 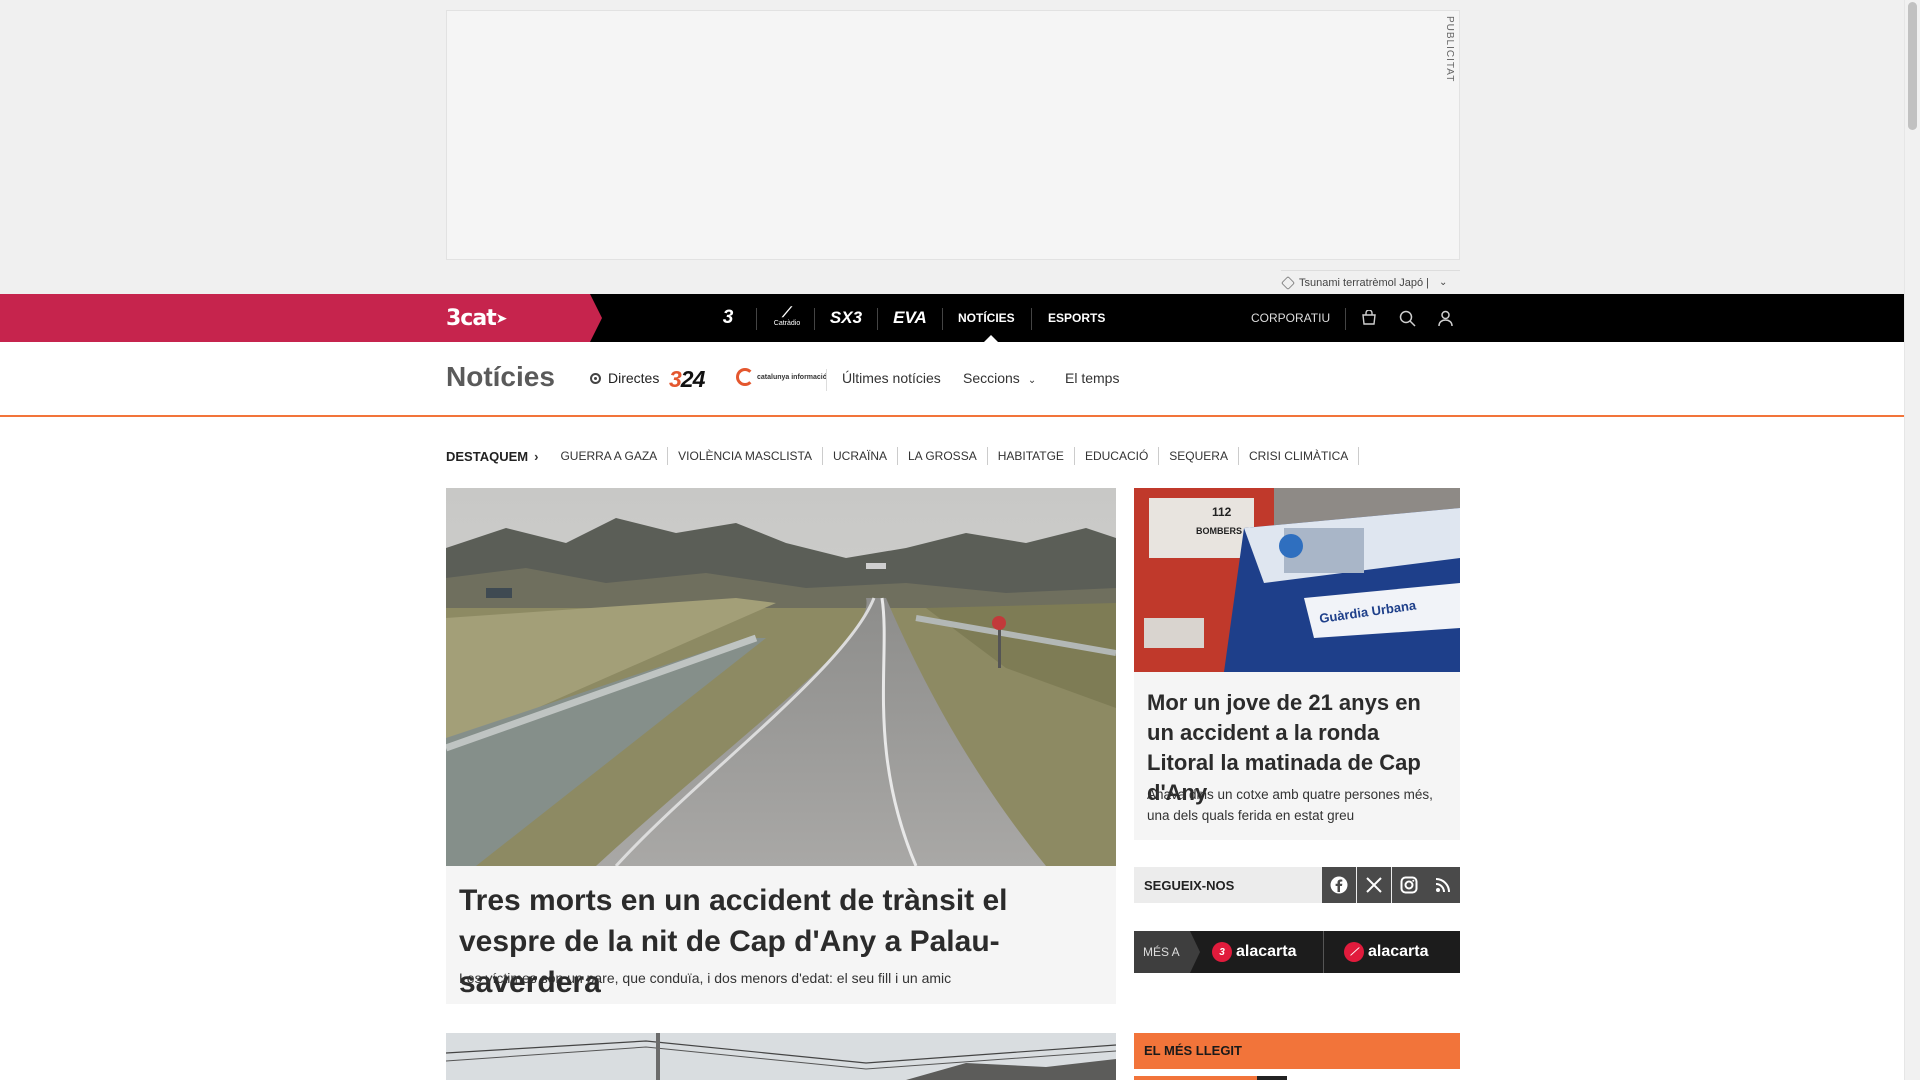 I want to click on nav-noticies: NOTÍCIES, so click(x=986, y=318).